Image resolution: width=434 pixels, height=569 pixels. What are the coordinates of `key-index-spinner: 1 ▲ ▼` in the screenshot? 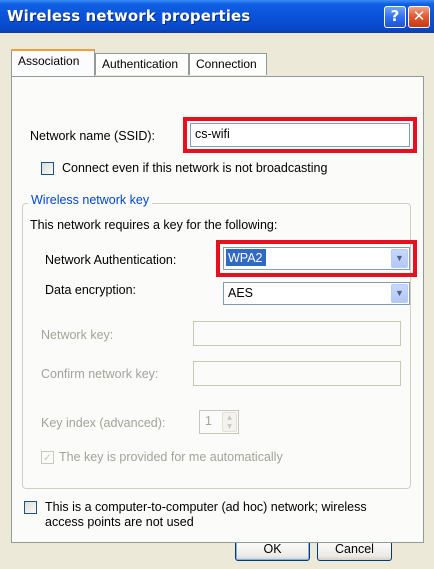 It's located at (219, 422).